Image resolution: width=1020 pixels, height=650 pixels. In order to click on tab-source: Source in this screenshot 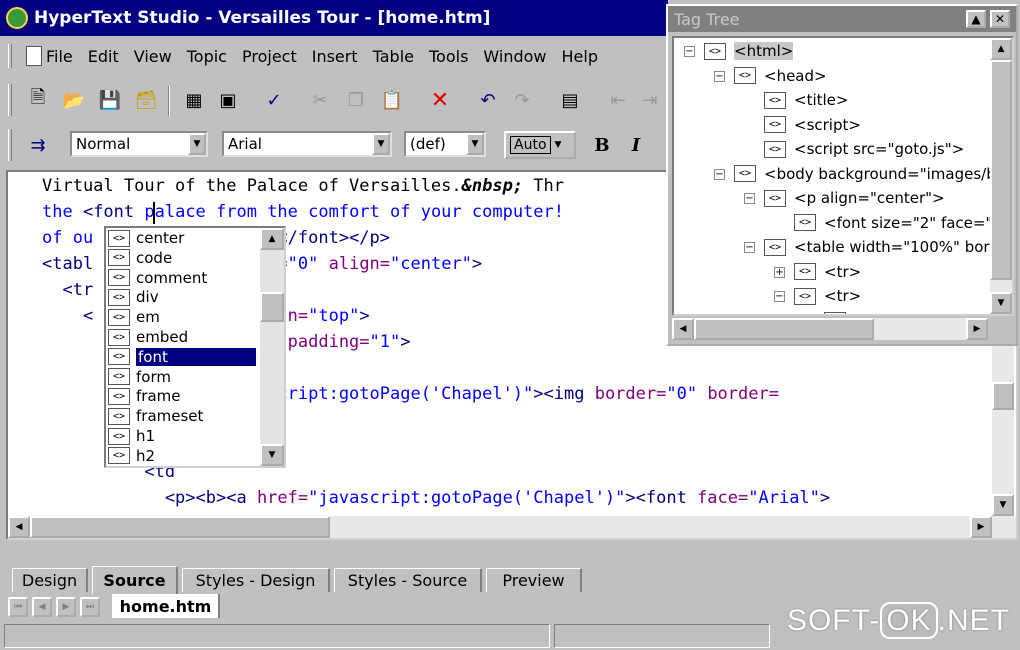, I will do `click(135, 580)`.